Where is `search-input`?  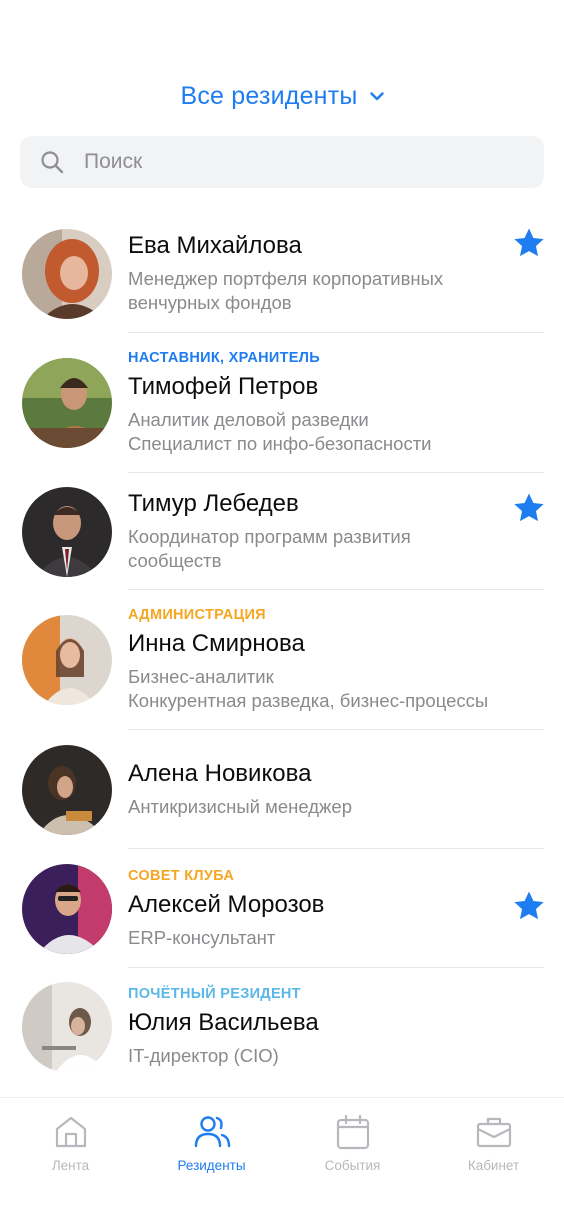 search-input is located at coordinates (284, 162).